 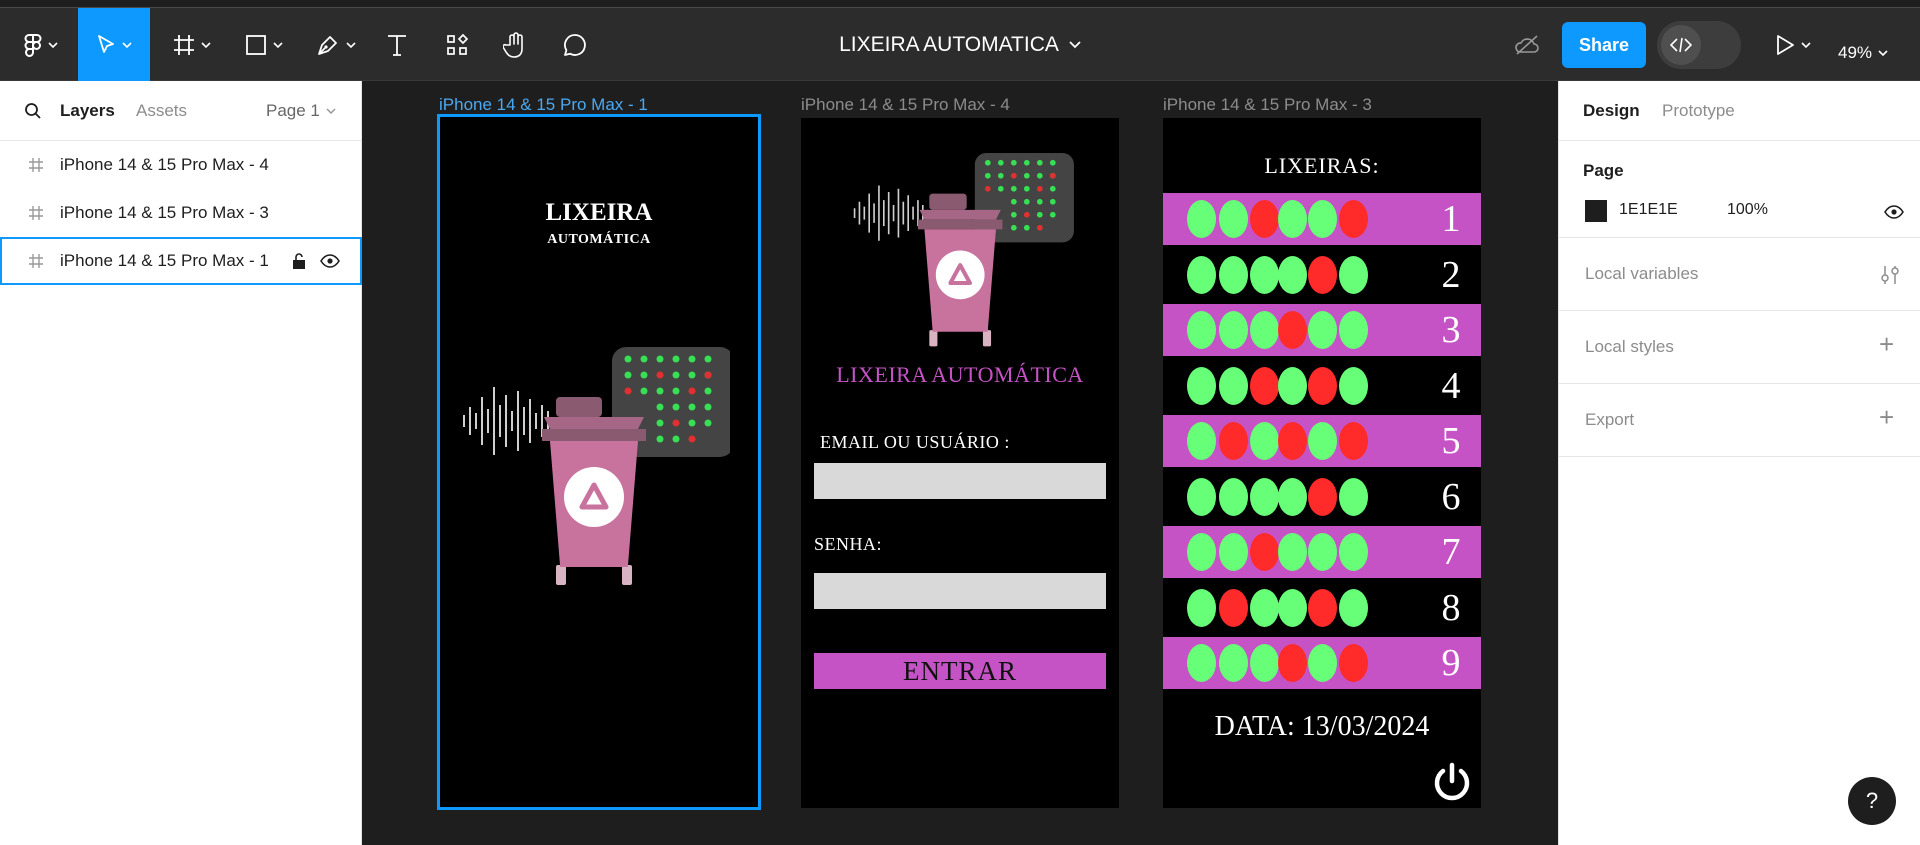 I want to click on hand-tool-button, so click(x=516, y=44).